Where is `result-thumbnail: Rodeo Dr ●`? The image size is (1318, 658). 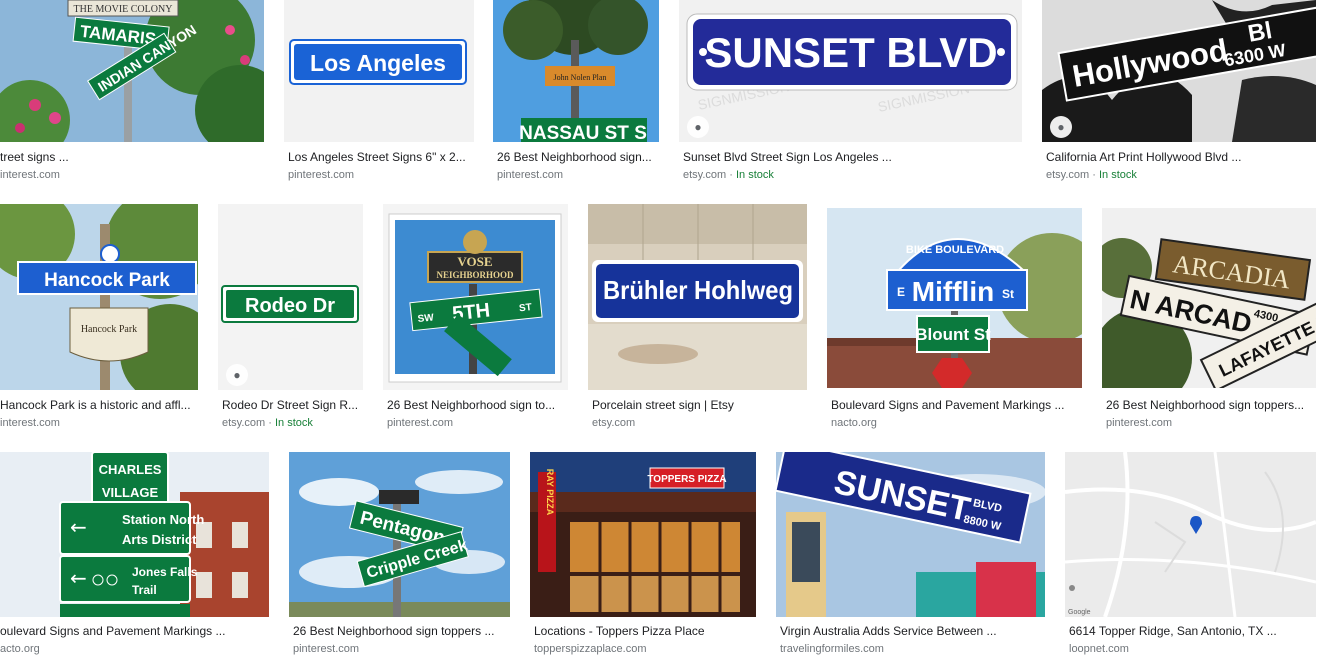
result-thumbnail: Rodeo Dr ● is located at coordinates (290, 297).